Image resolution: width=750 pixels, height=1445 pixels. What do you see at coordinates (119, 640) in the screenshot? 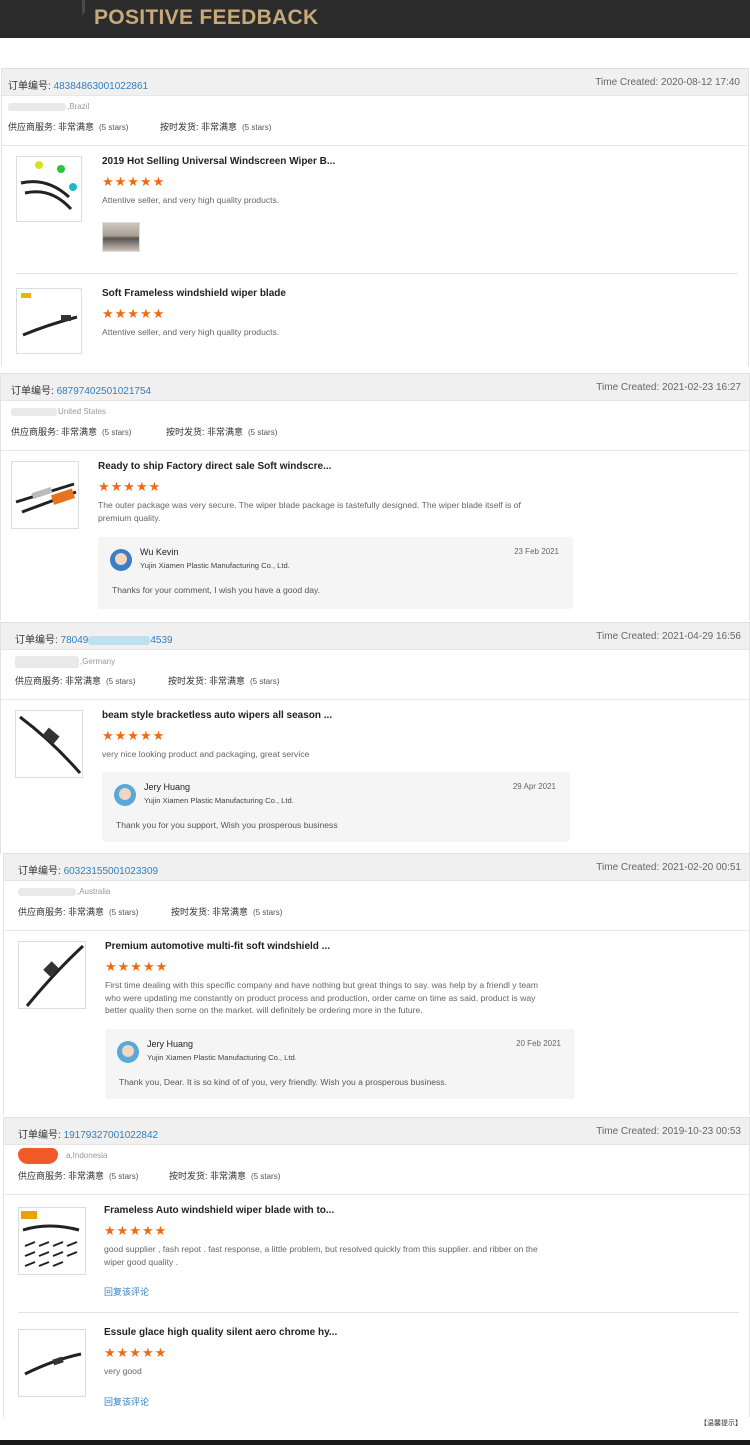
I see `blurred-order-digits` at bounding box center [119, 640].